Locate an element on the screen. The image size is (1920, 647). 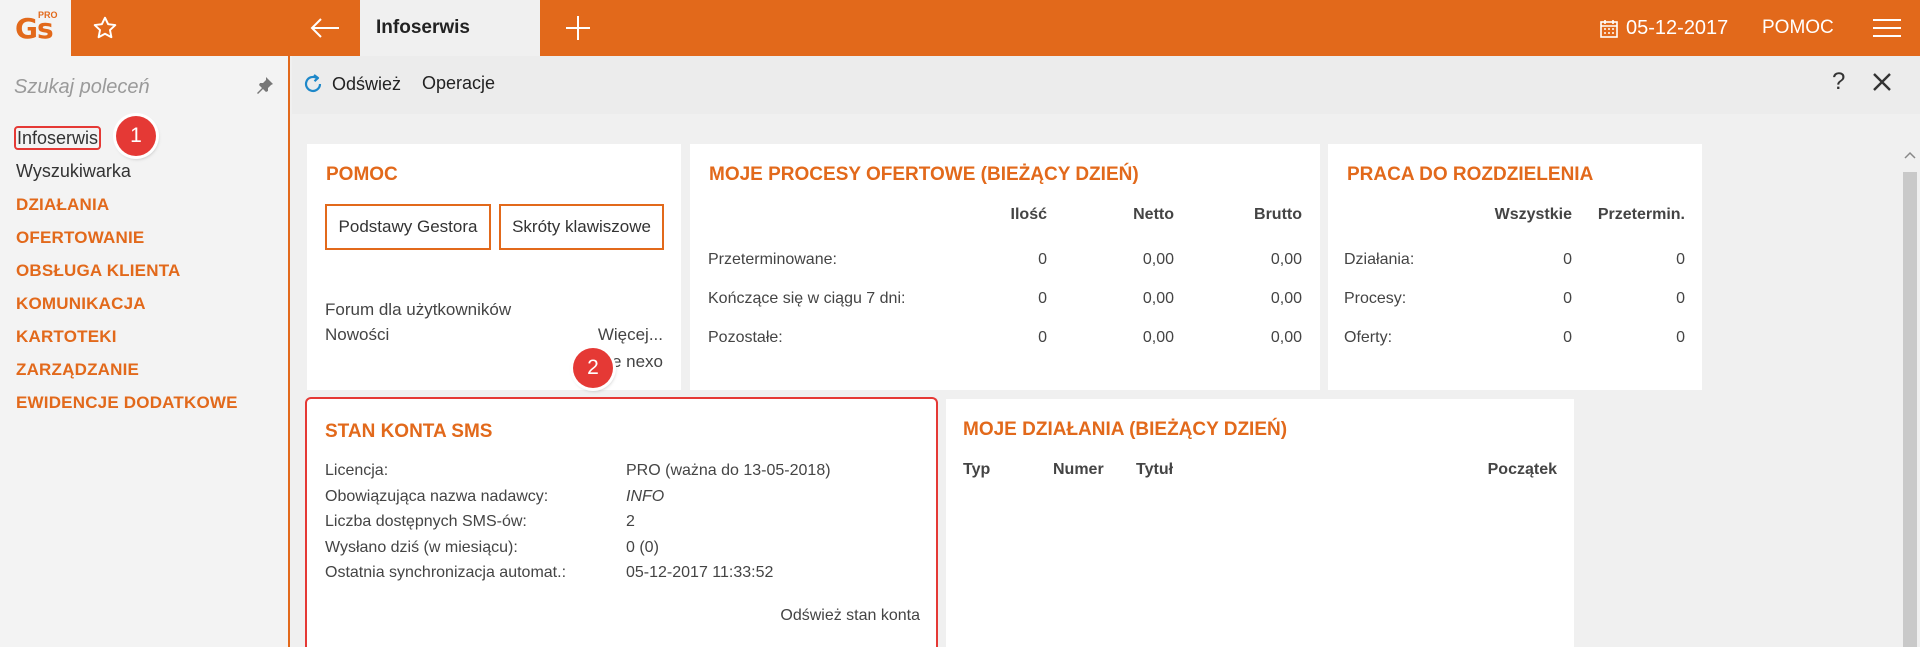
refresh-balance-link: Odśwież stan konta is located at coordinates (850, 616).